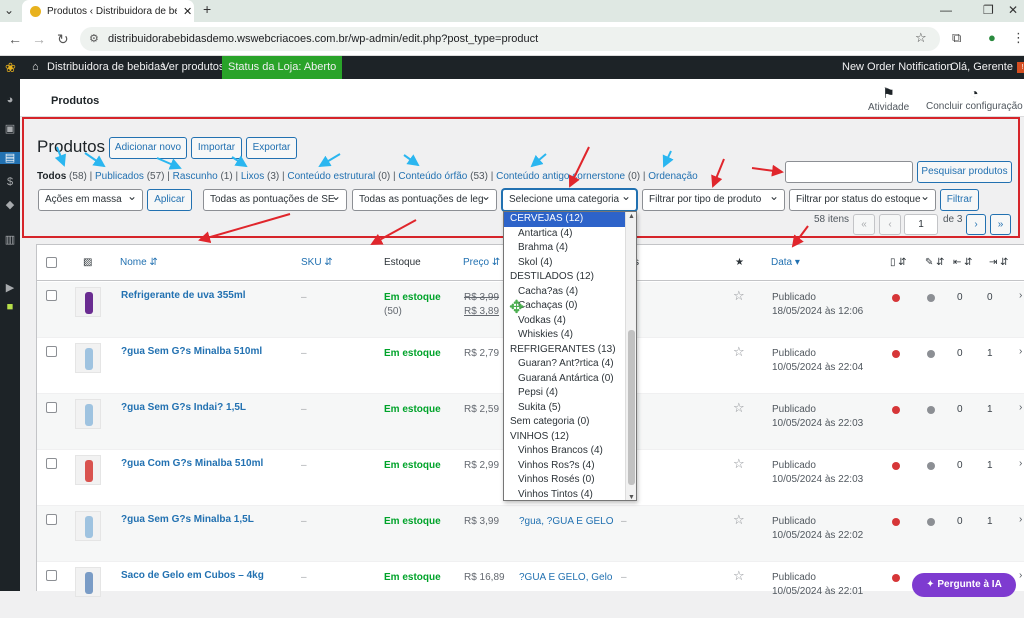 The height and width of the screenshot is (618, 1024). What do you see at coordinates (921, 38) in the screenshot?
I see `bookmark-star-icon: ☆` at bounding box center [921, 38].